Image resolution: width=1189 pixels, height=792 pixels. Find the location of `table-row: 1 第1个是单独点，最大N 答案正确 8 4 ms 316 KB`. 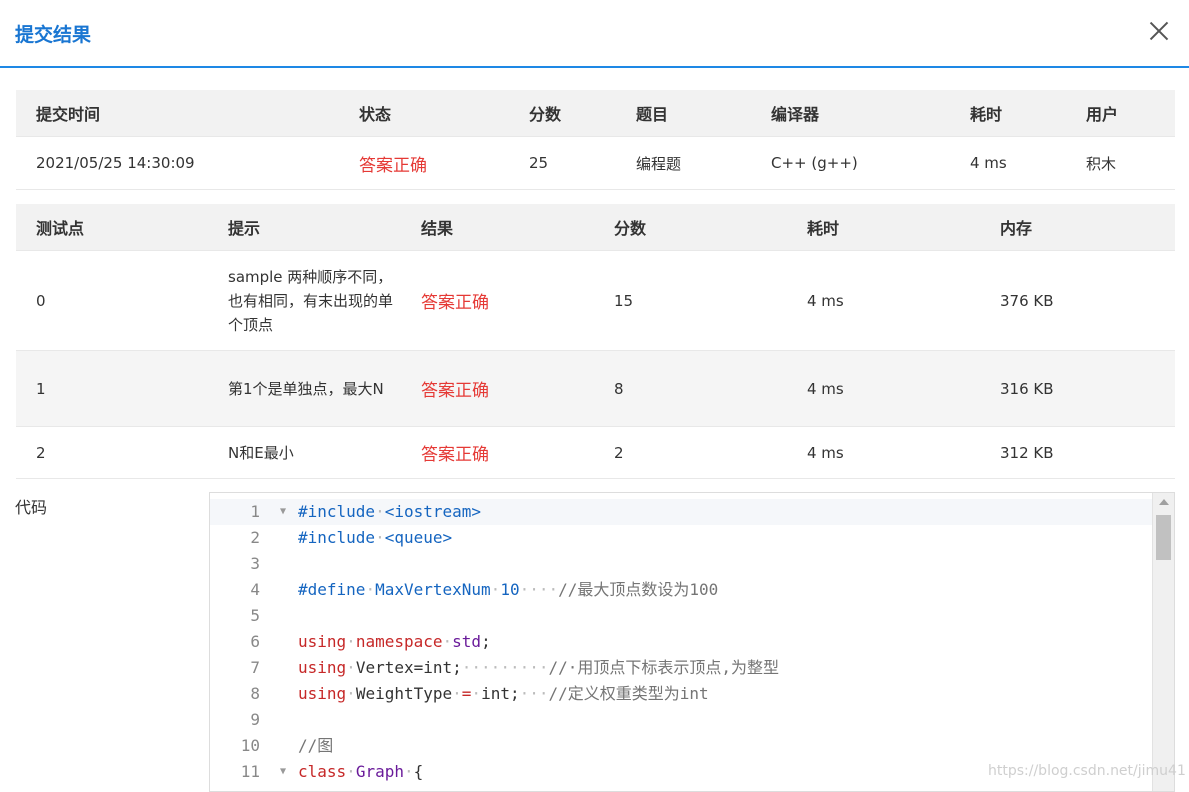

table-row: 1 第1个是单独点，最大N 答案正确 8 4 ms 316 KB is located at coordinates (595, 389).